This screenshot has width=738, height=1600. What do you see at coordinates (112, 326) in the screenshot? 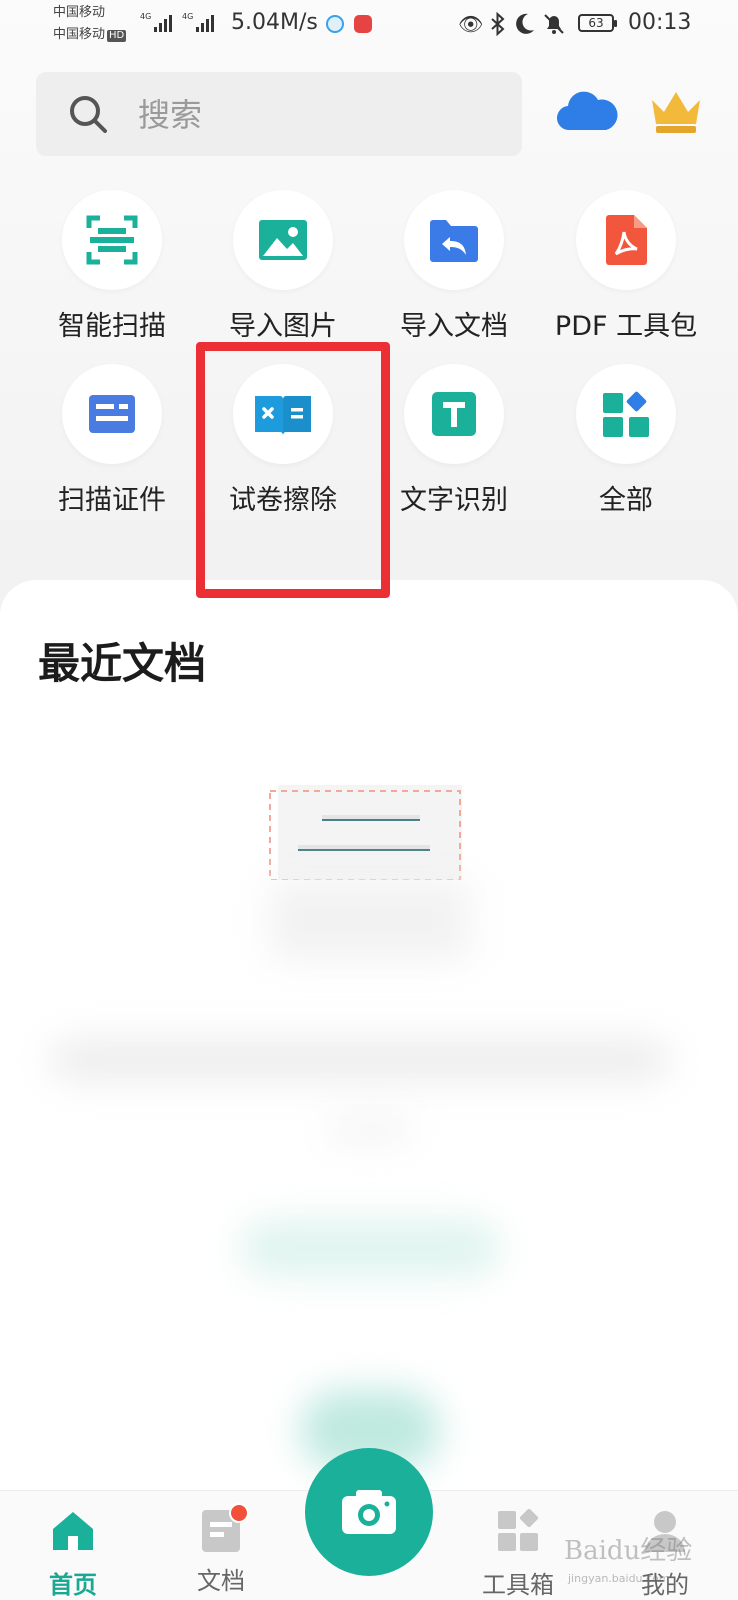
I see `feature-label: 智能扫描` at bounding box center [112, 326].